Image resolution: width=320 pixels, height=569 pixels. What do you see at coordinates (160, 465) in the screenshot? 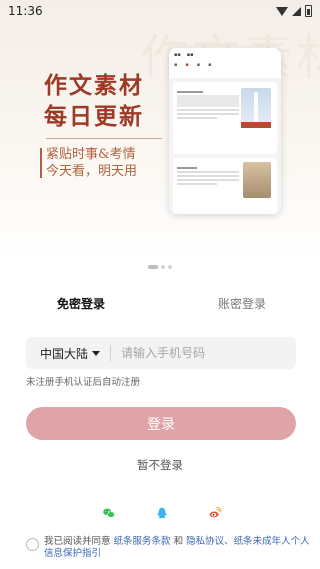
I see `skip-login-link: 暂不登录` at bounding box center [160, 465].